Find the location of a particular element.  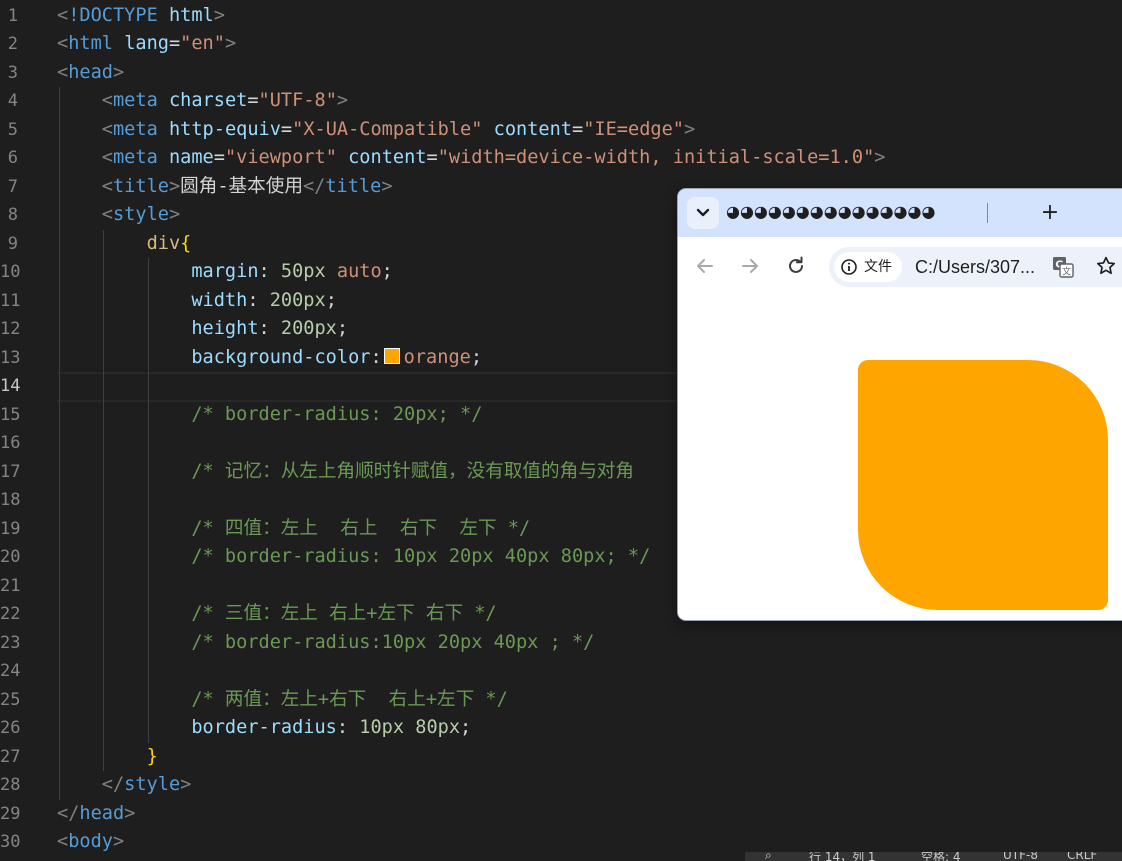

star-icon is located at coordinates (1106, 266).